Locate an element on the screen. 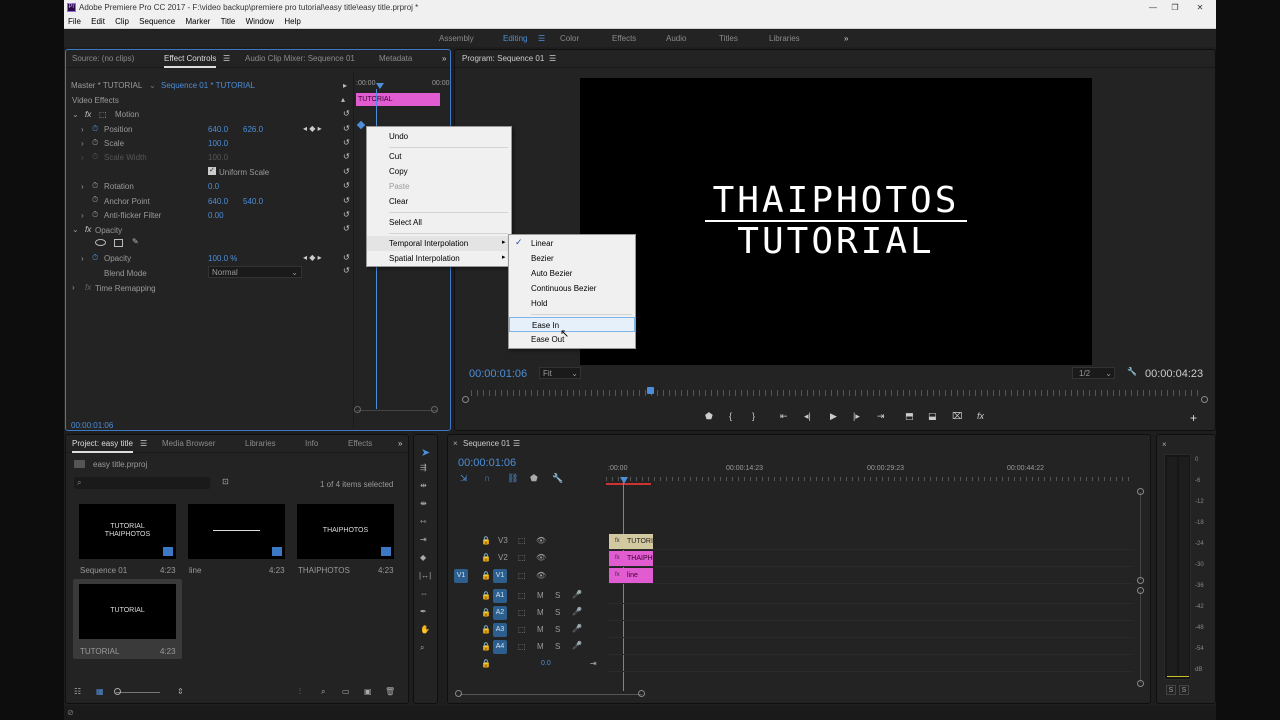  audio-vertical-scroll is located at coordinates (1140, 637).